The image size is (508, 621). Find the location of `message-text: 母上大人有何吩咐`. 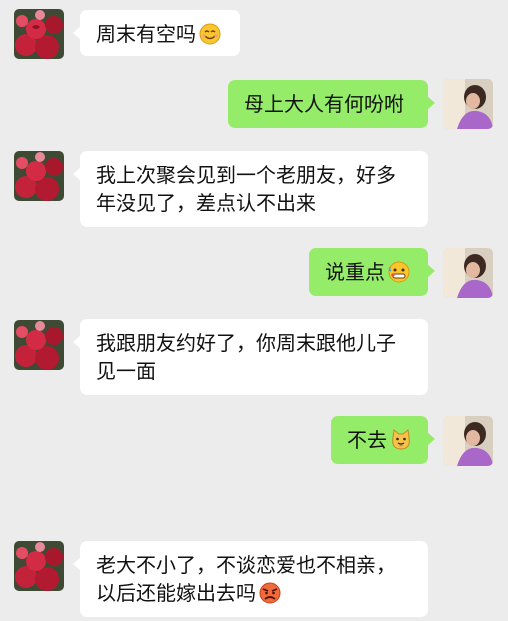

message-text: 母上大人有何吩咐 is located at coordinates (324, 104).